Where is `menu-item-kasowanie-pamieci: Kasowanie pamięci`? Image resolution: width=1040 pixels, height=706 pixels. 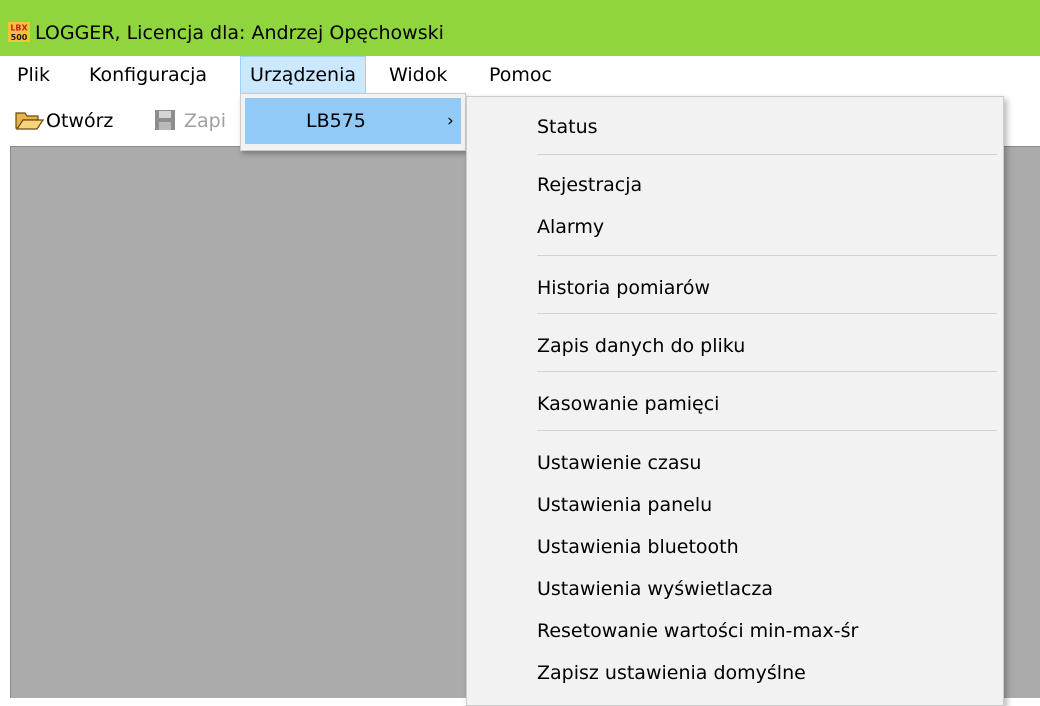 menu-item-kasowanie-pamieci: Kasowanie pamięci is located at coordinates (735, 404).